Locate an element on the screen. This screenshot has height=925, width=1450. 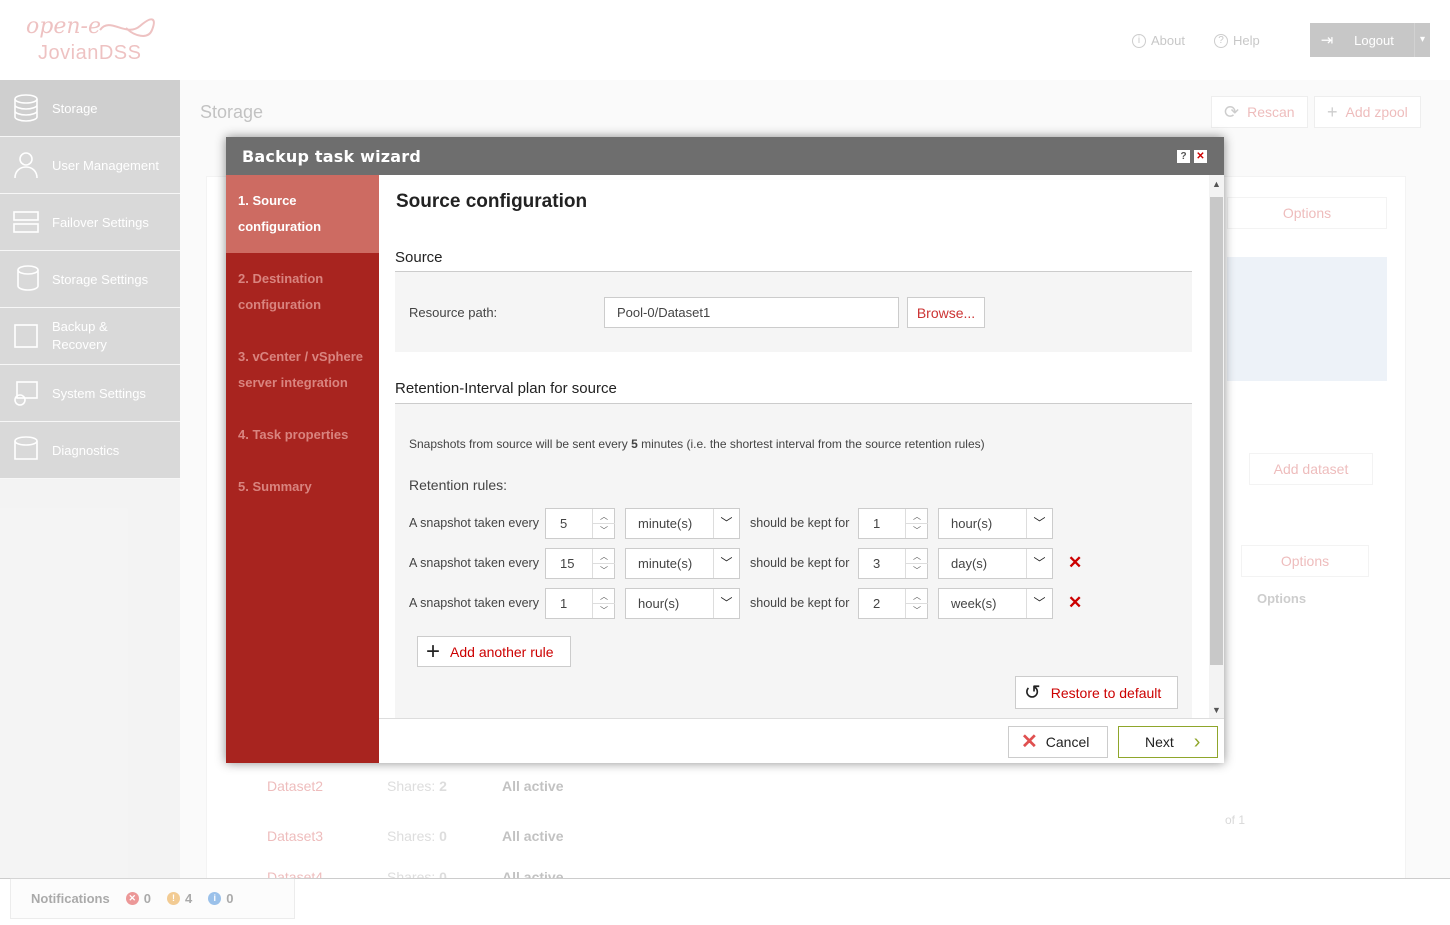
every-stepper: 15 ︿ ﹀ is located at coordinates (580, 563).